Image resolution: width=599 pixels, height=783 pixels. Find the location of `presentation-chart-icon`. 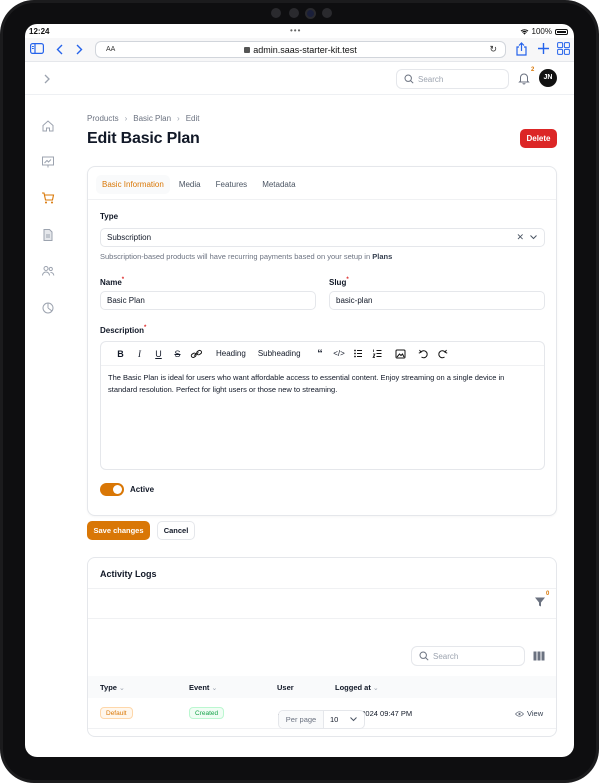

presentation-chart-icon is located at coordinates (48, 162).